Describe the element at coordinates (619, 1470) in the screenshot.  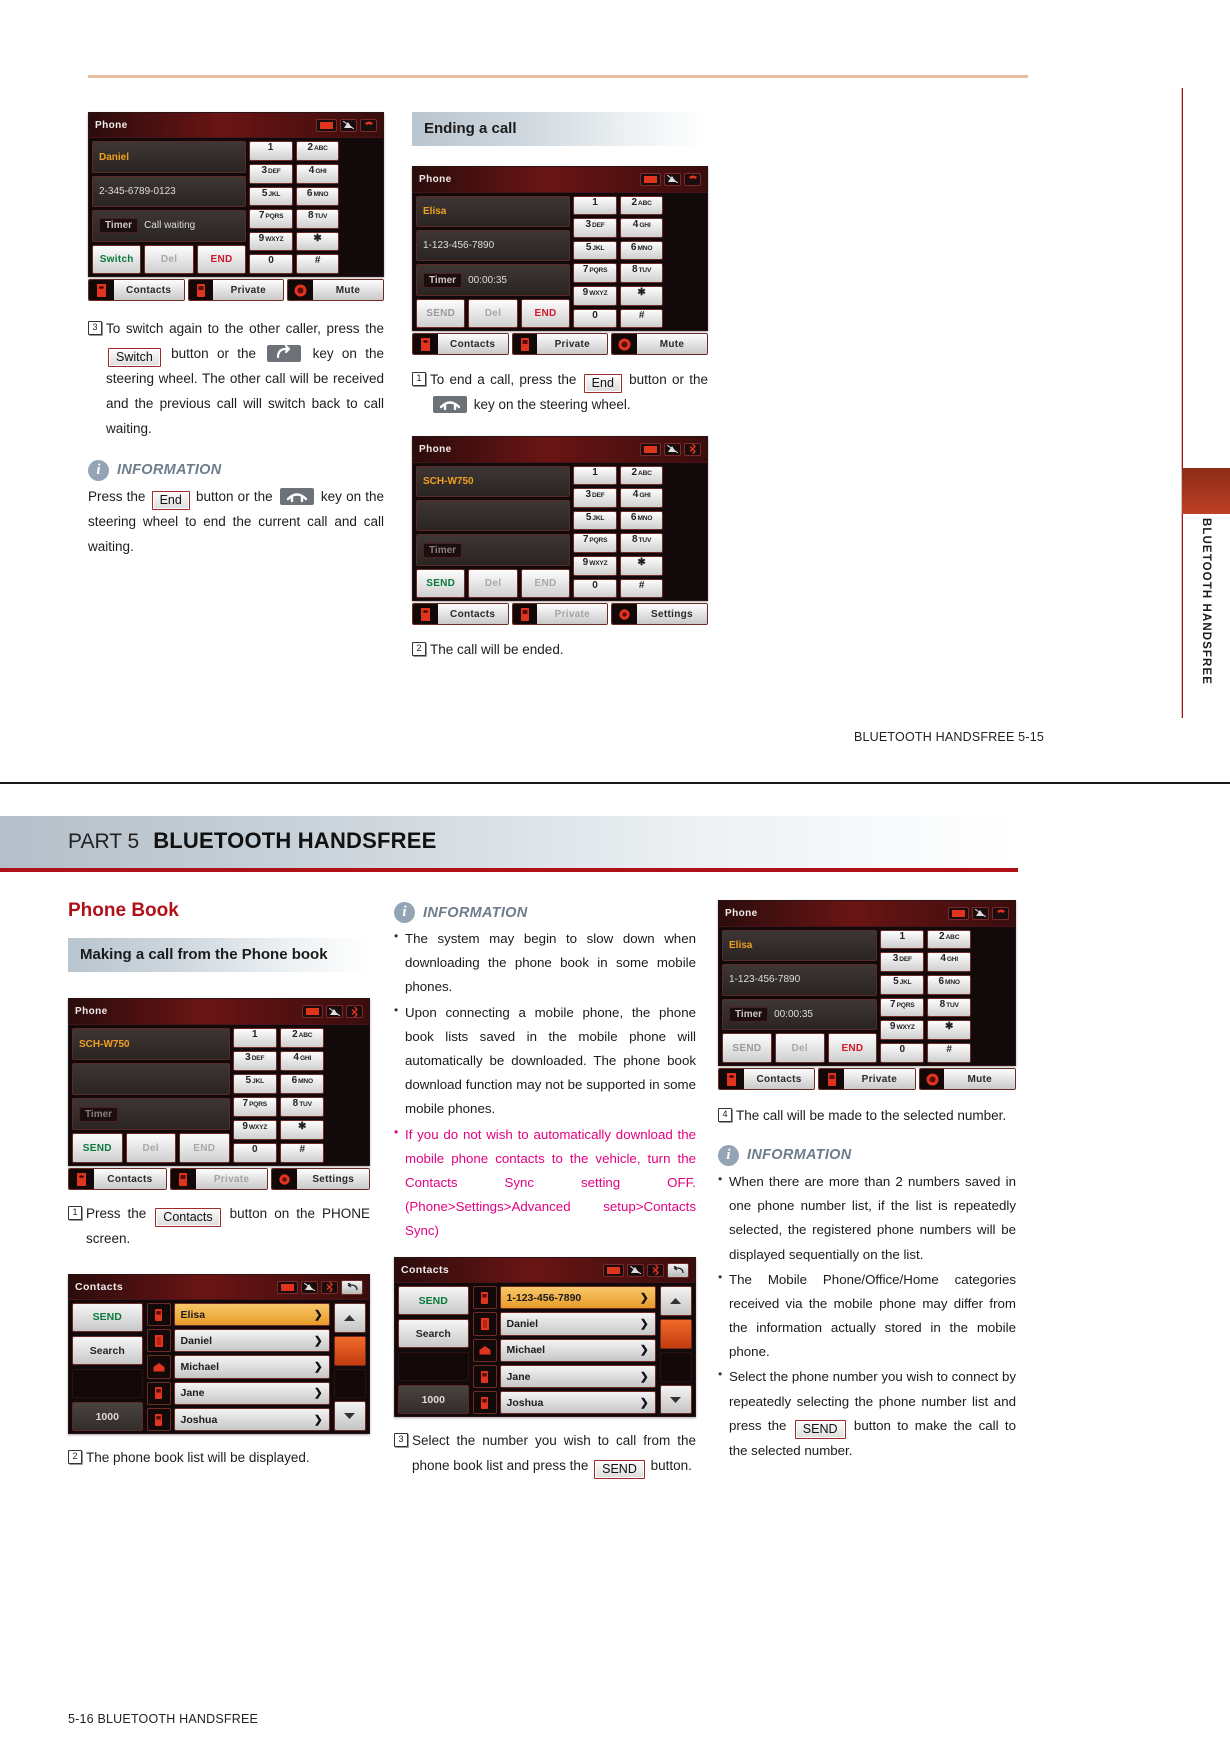
I see `send-key-pill: SEND` at that location.